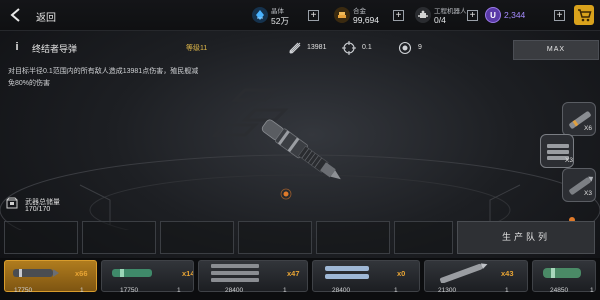  What do you see at coordinates (317, 47) in the screenshot?
I see `damage-value: 13981` at bounding box center [317, 47].